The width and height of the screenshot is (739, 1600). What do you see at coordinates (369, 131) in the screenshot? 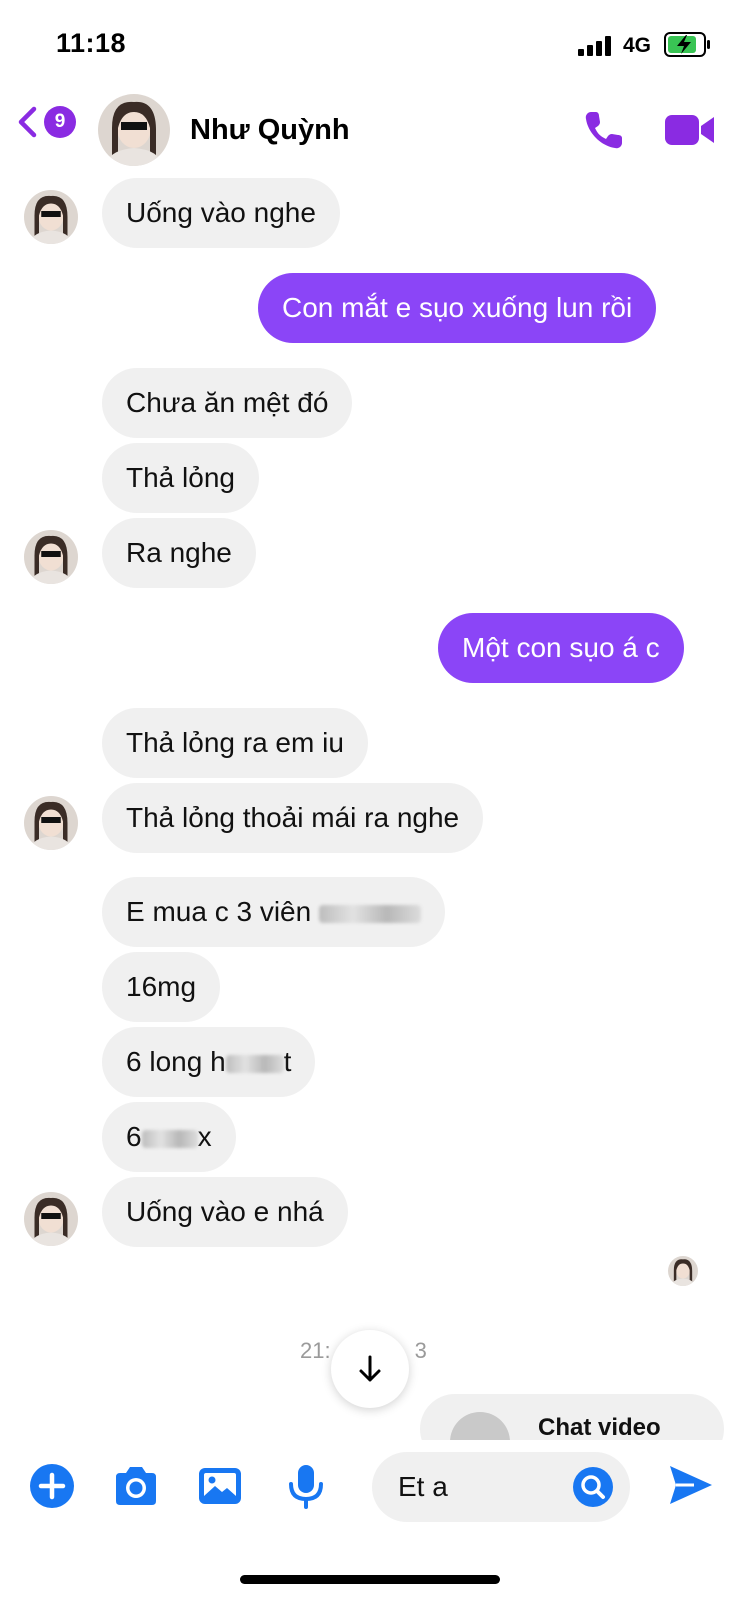
I see `chat-header: 9 Như Quỳnh` at bounding box center [369, 131].